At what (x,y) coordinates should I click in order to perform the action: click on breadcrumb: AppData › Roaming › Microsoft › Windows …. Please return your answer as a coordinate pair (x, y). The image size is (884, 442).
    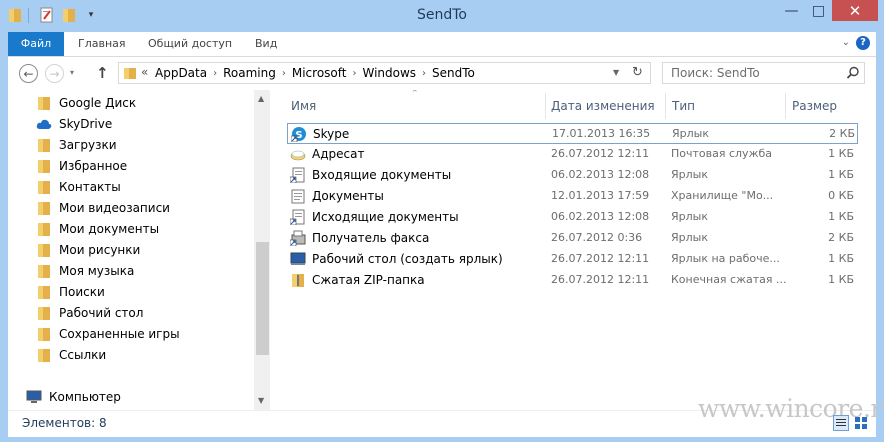
    Looking at the image, I should click on (315, 73).